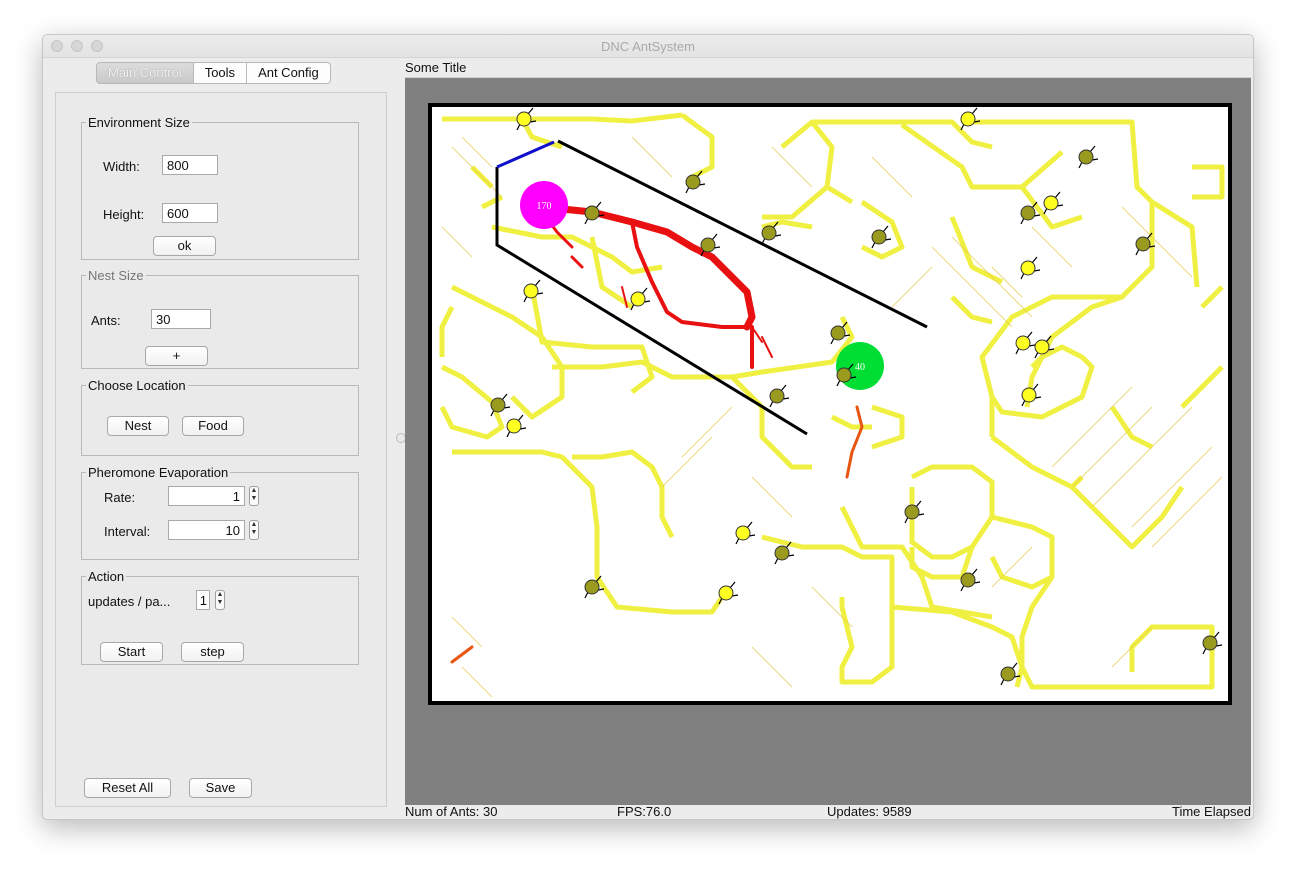  Describe the element at coordinates (212, 652) in the screenshot. I see `step-button: step` at that location.